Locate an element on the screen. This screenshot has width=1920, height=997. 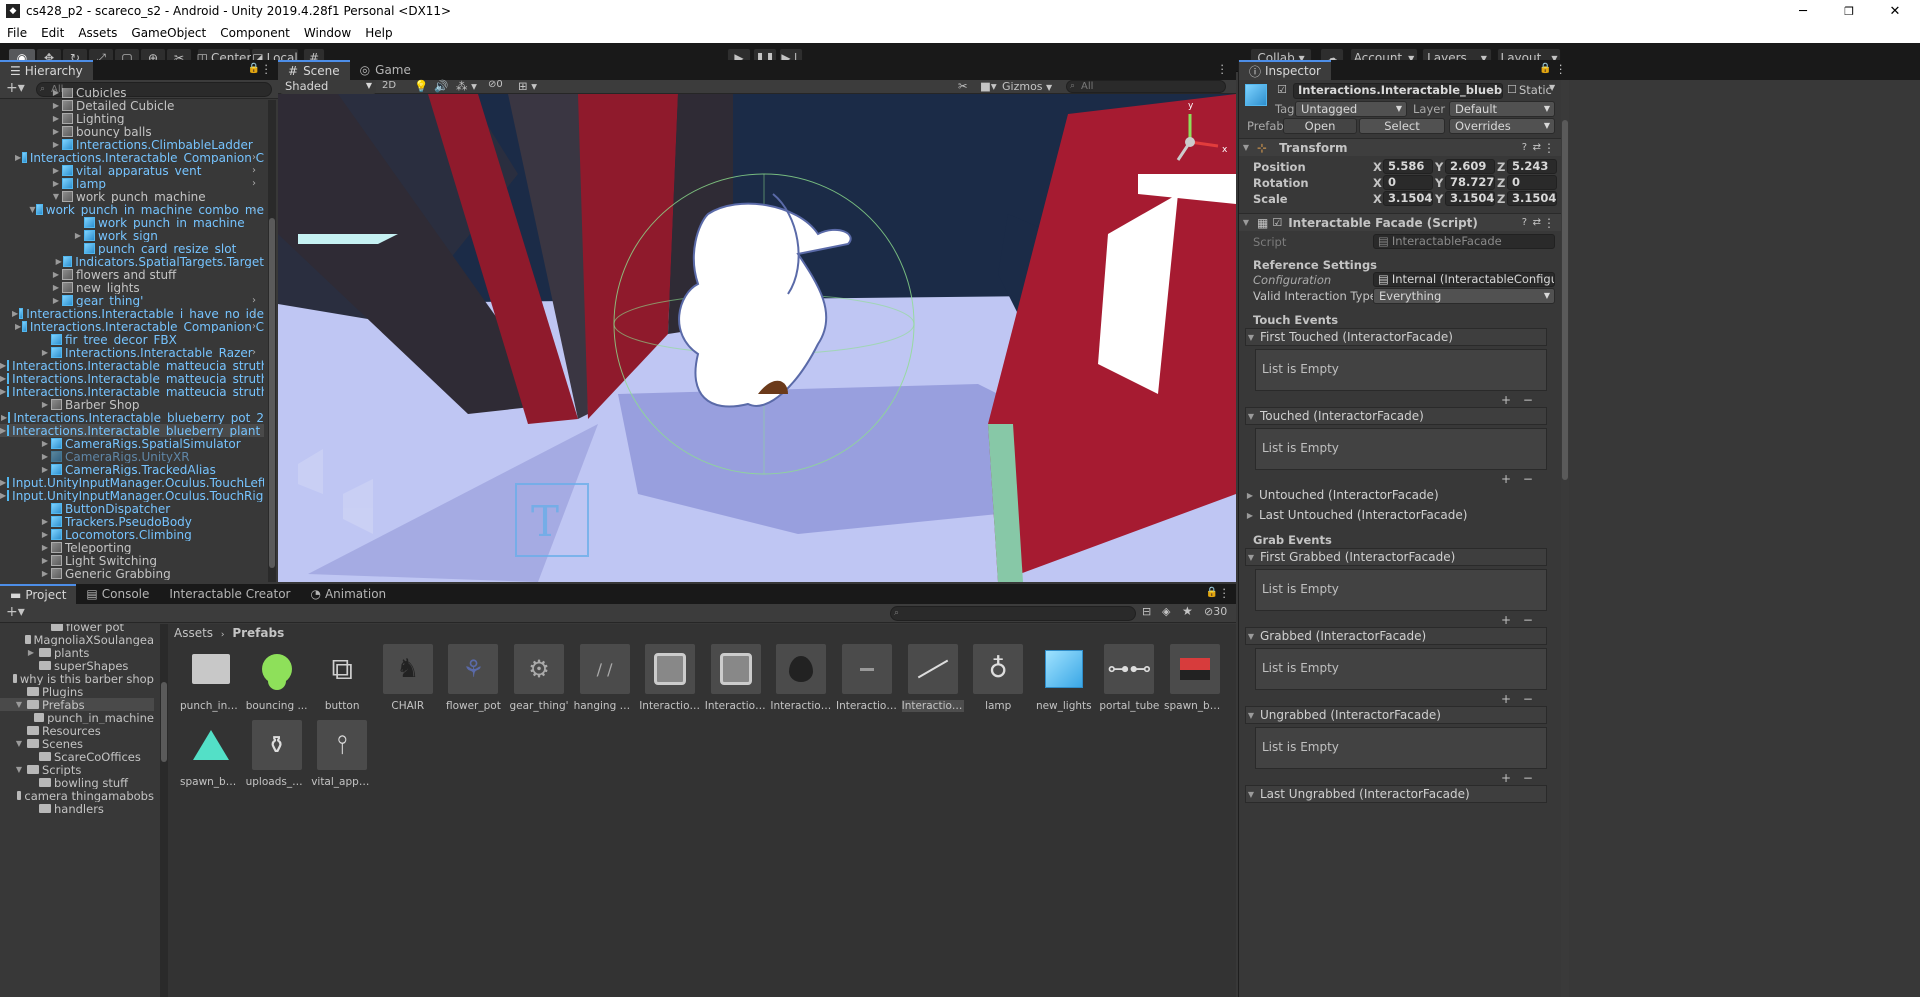
asset-item: ⚙ gear_thing' is located at coordinates (539, 679).